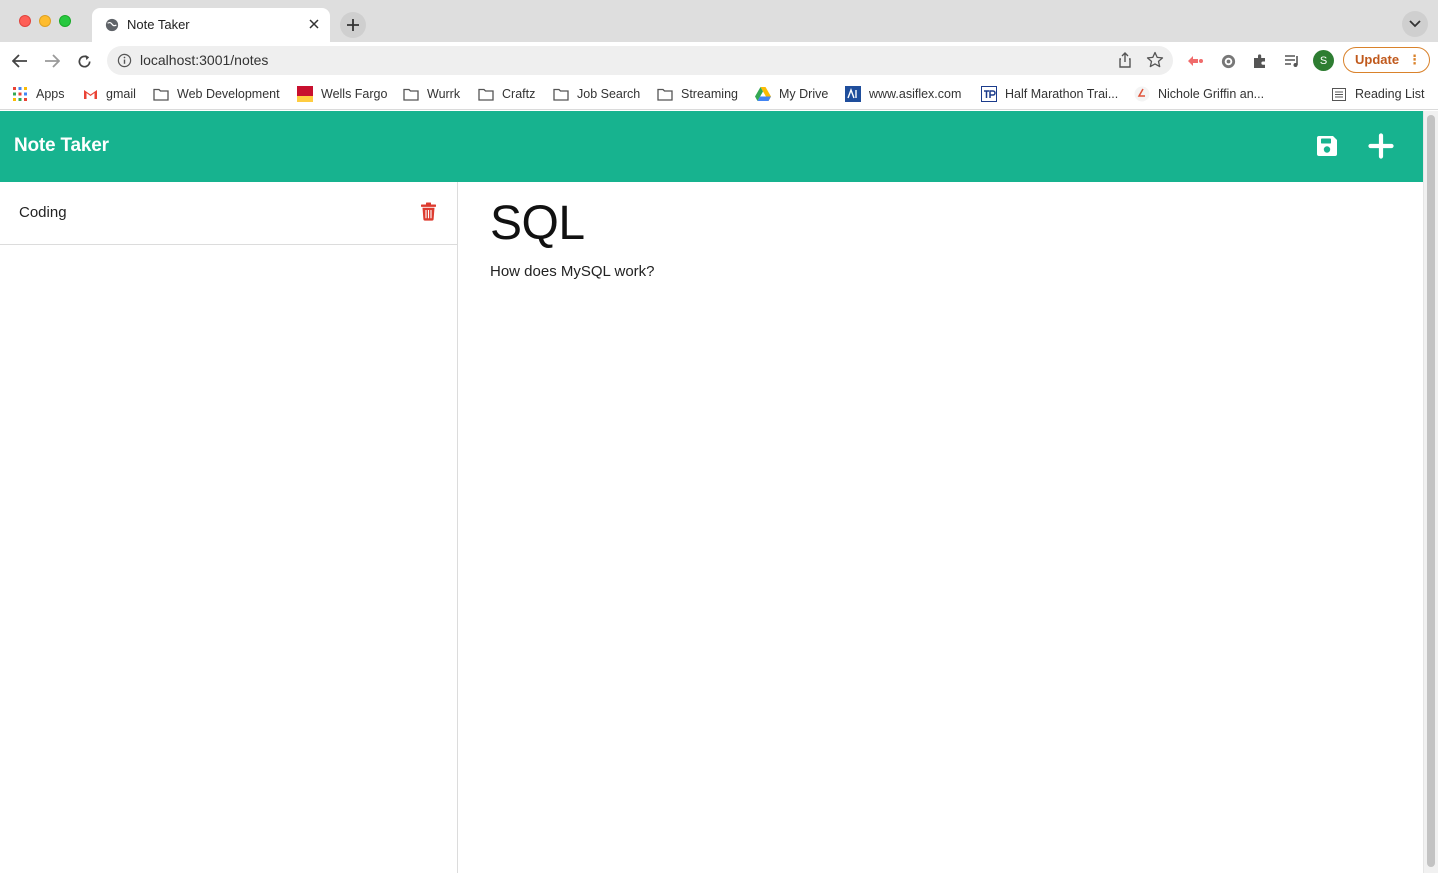 The height and width of the screenshot is (873, 1438). I want to click on forward-button, so click(52, 61).